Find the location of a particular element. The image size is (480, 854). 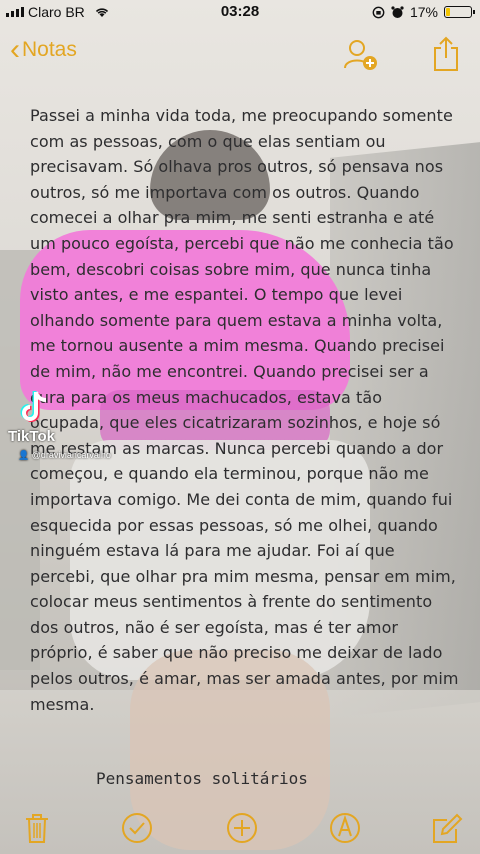

alarm-icon is located at coordinates (397, 11).